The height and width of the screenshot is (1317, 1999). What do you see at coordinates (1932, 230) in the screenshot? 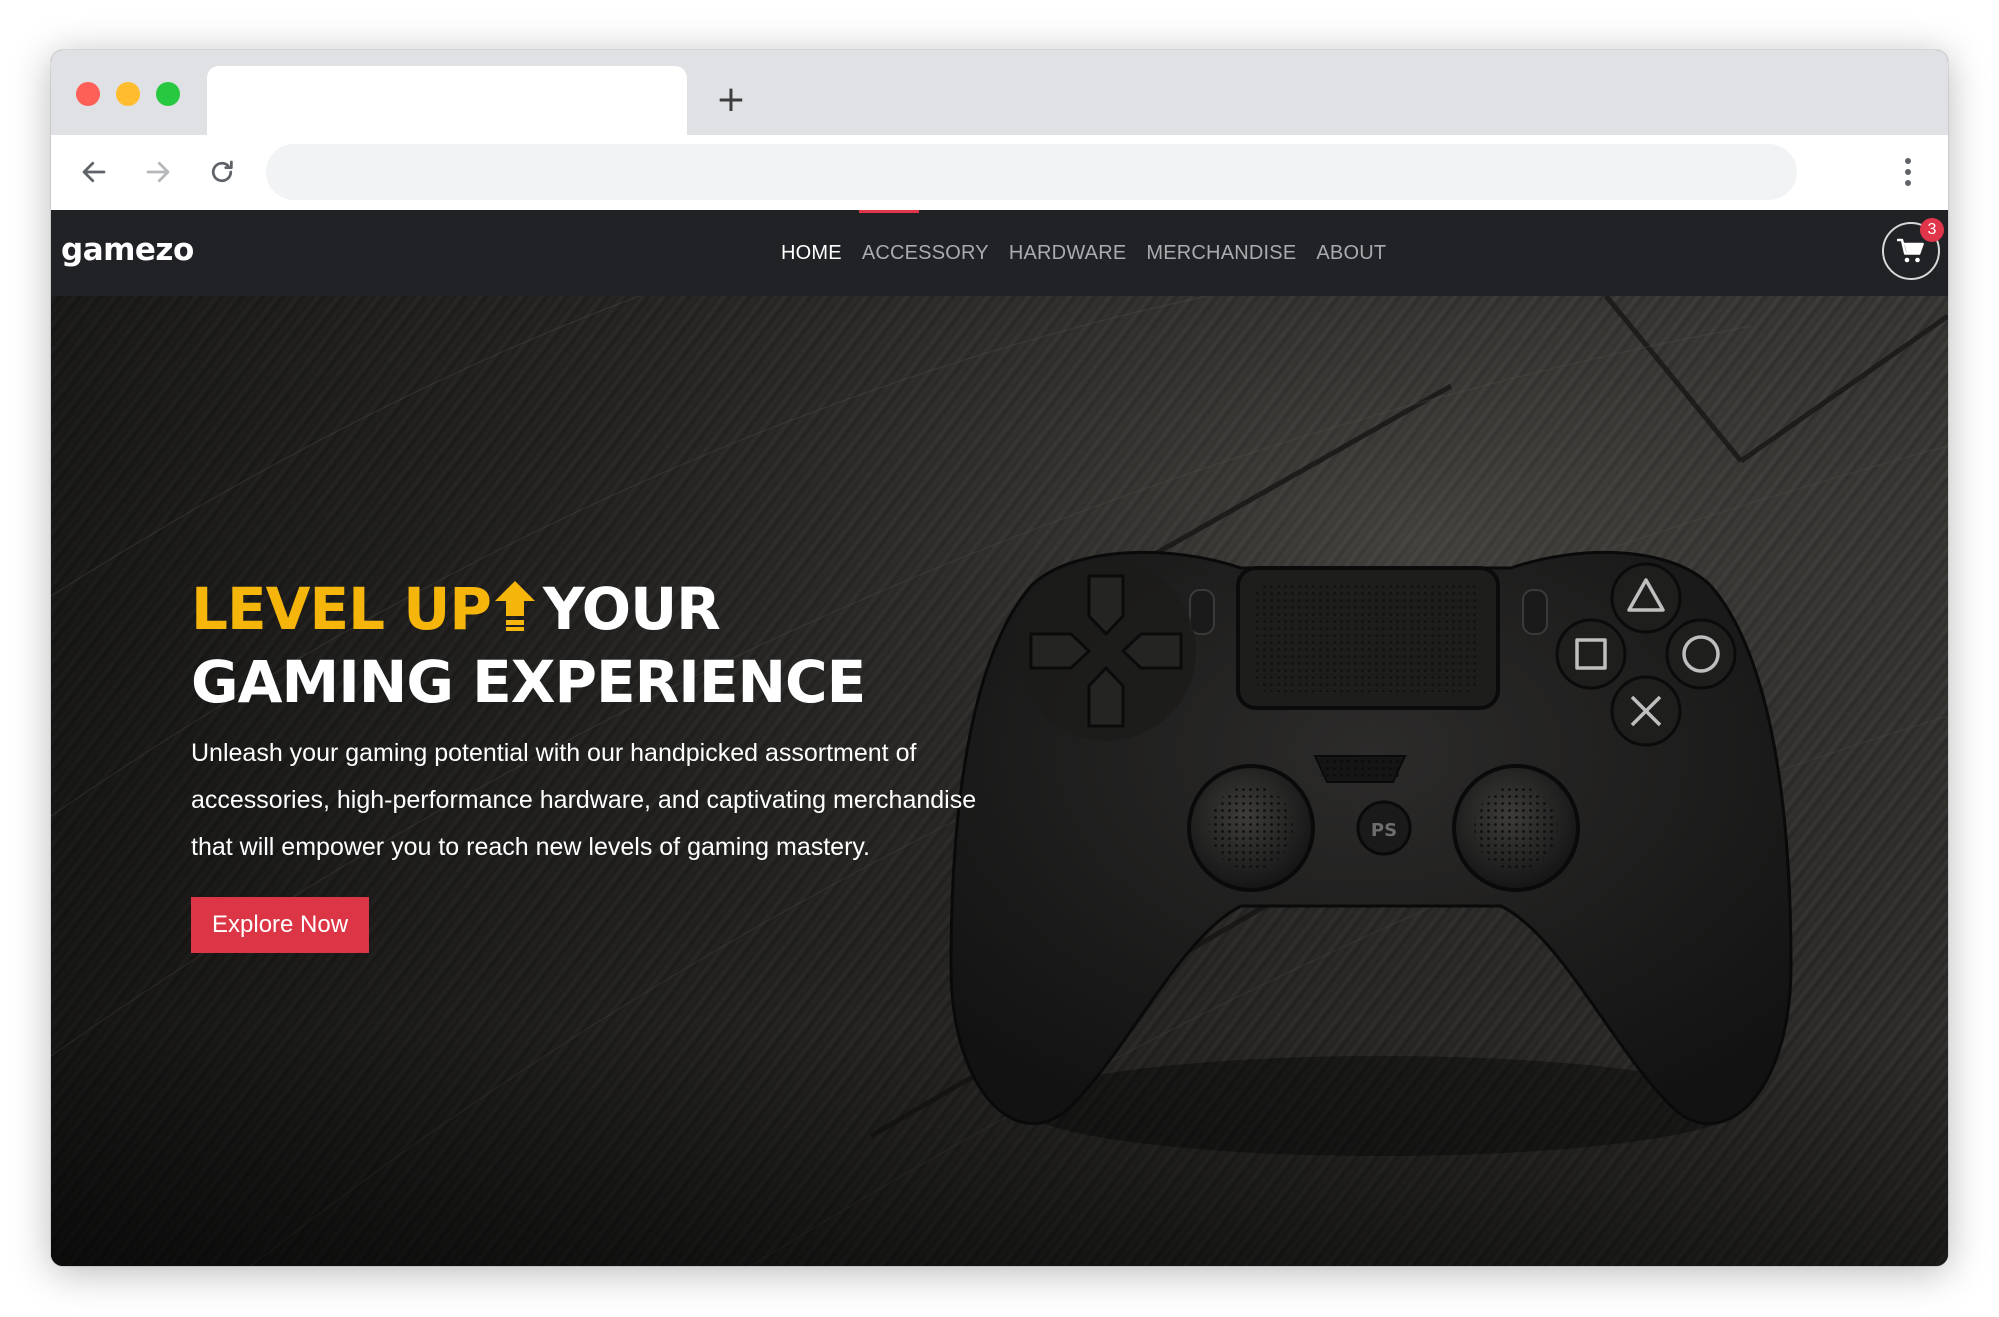
I see `cart-count-badge: 3` at bounding box center [1932, 230].